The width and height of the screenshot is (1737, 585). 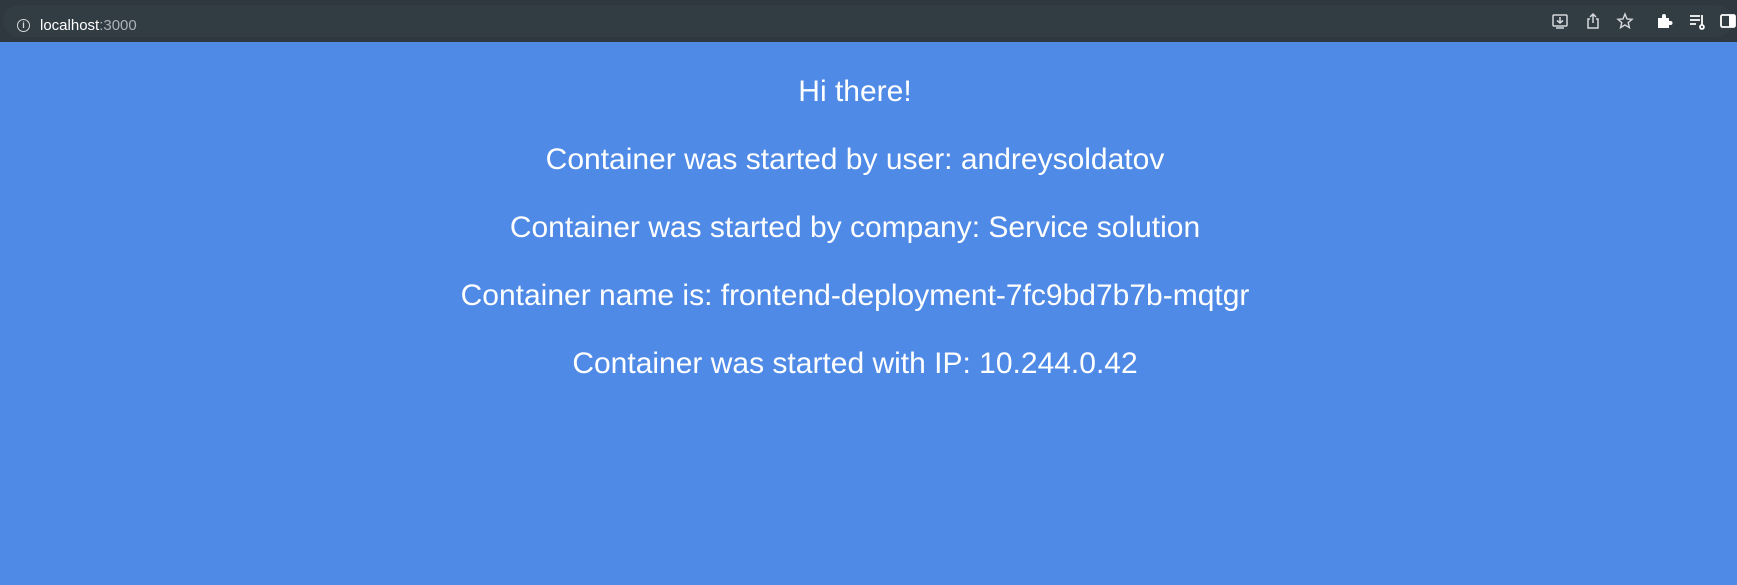 I want to click on share-icon, so click(x=1593, y=21).